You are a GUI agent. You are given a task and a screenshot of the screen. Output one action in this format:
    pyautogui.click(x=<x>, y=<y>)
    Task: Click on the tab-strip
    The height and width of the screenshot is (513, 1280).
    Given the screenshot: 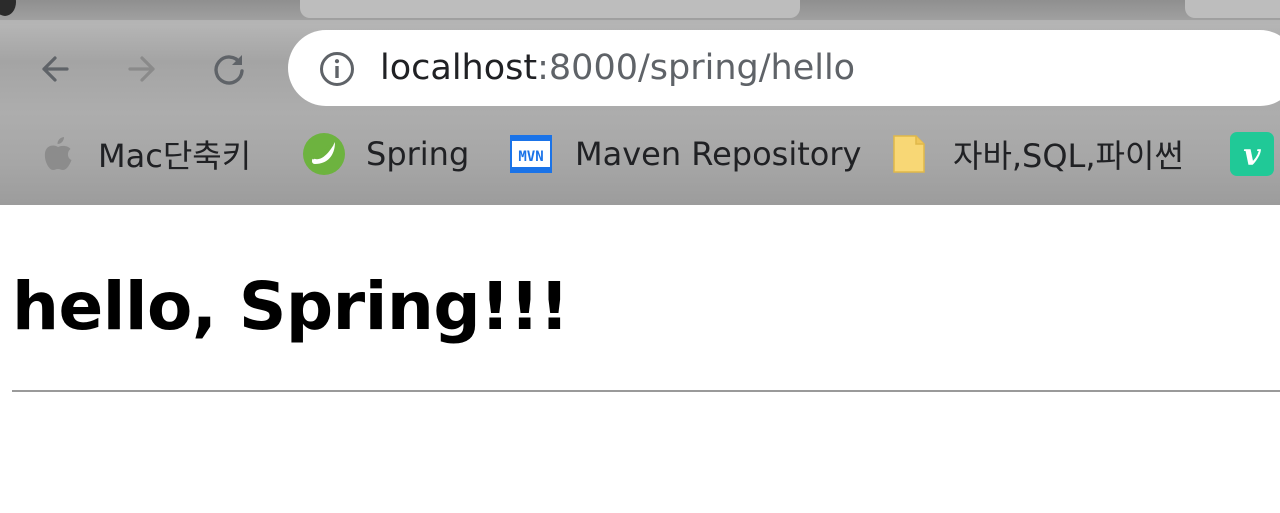 What is the action you would take?
    pyautogui.click(x=640, y=10)
    